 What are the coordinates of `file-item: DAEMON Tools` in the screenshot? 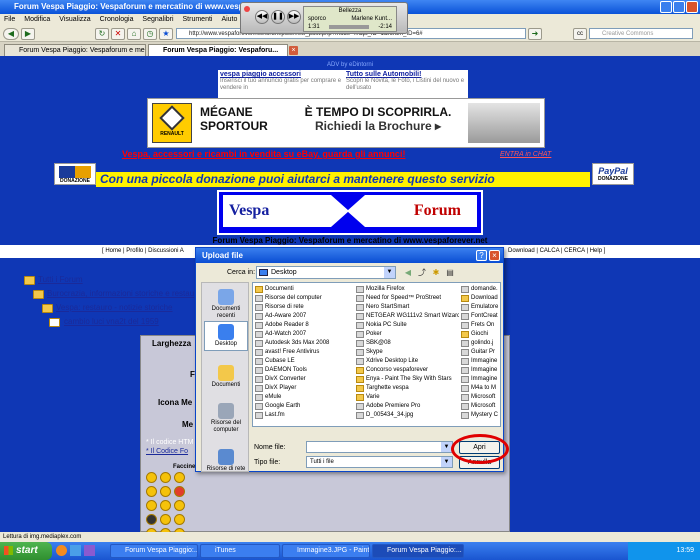 It's located at (304, 370).